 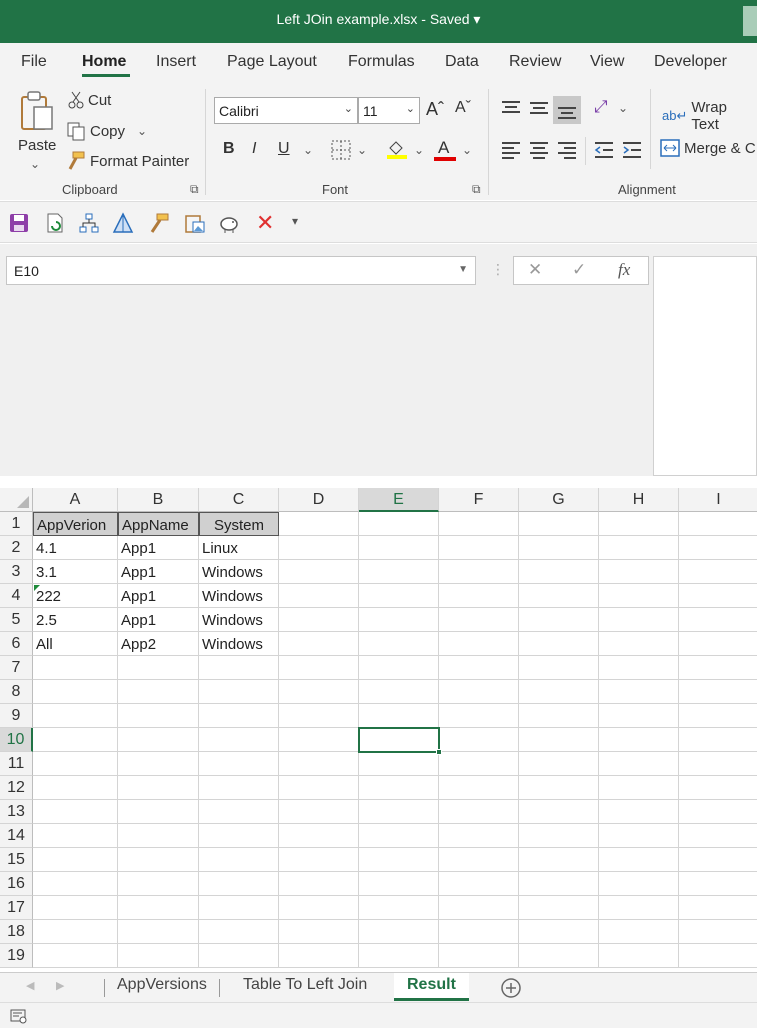 What do you see at coordinates (718, 932) in the screenshot?
I see `cell-i18` at bounding box center [718, 932].